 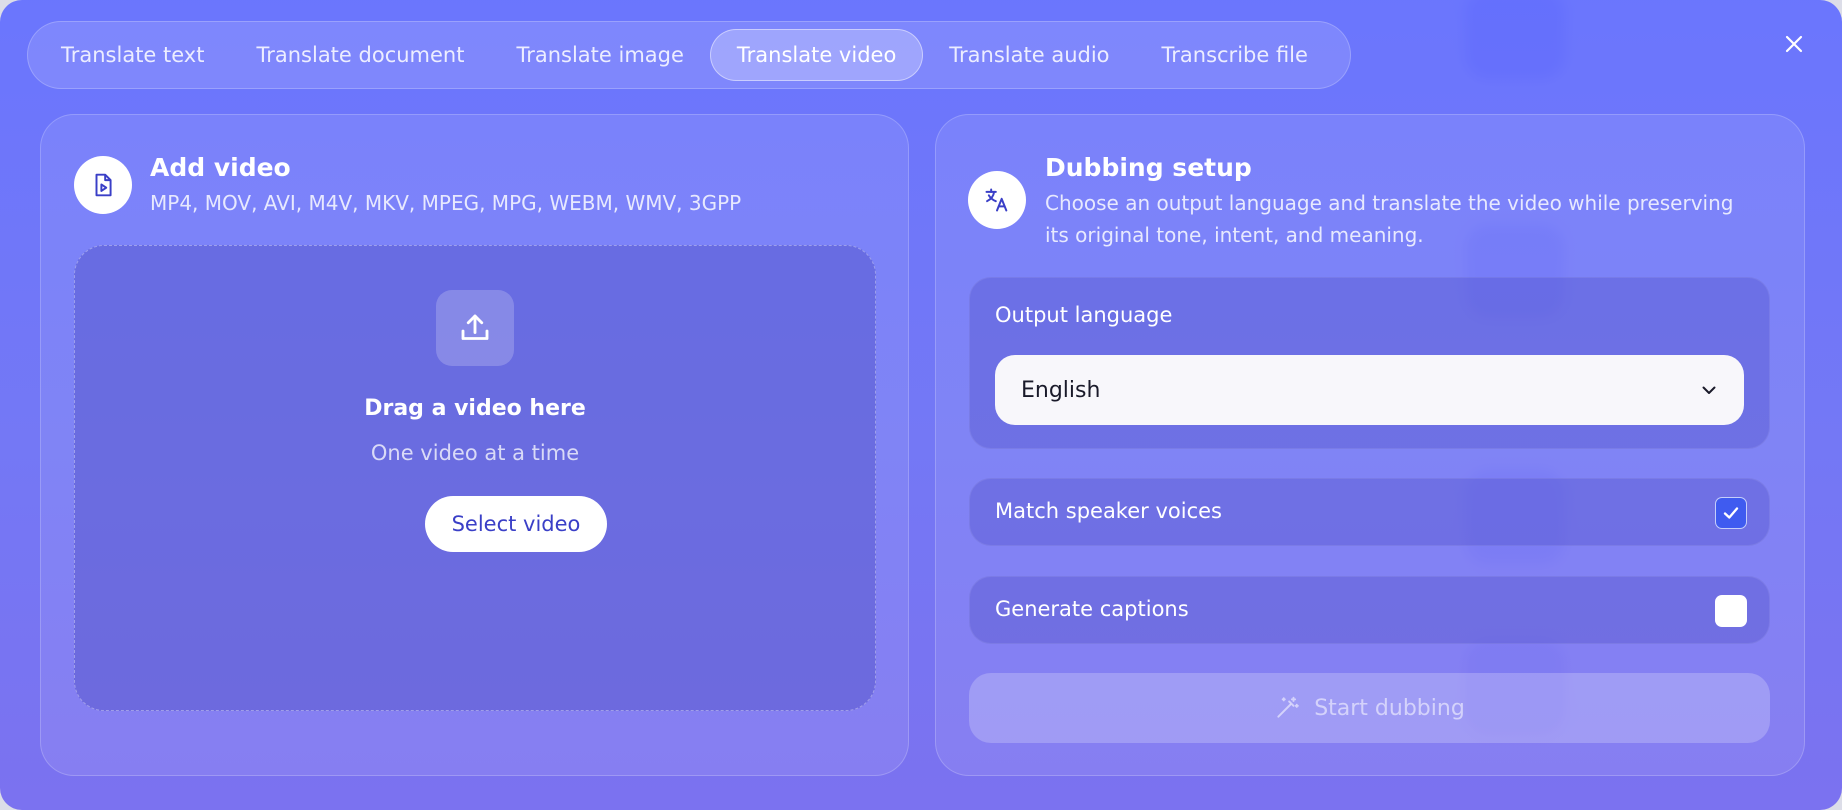 What do you see at coordinates (1709, 390) in the screenshot?
I see `chevron-down-icon` at bounding box center [1709, 390].